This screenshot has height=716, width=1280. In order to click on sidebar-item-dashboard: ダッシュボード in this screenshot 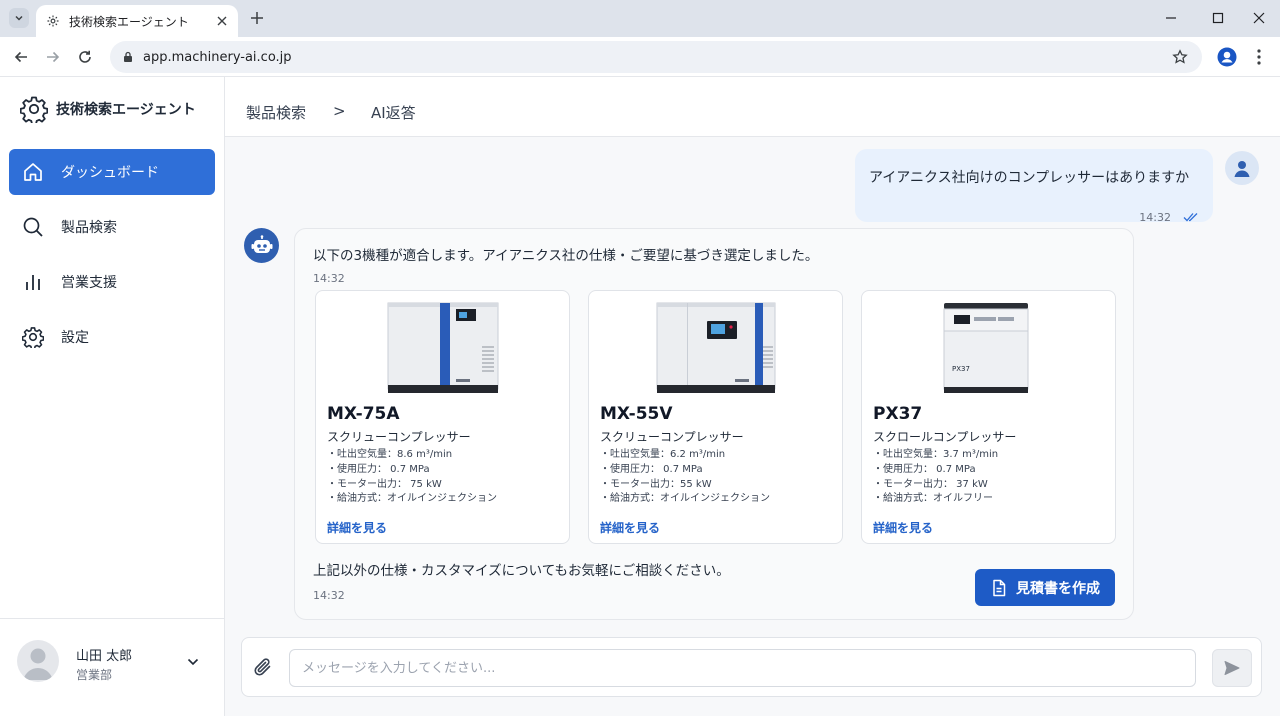, I will do `click(112, 172)`.